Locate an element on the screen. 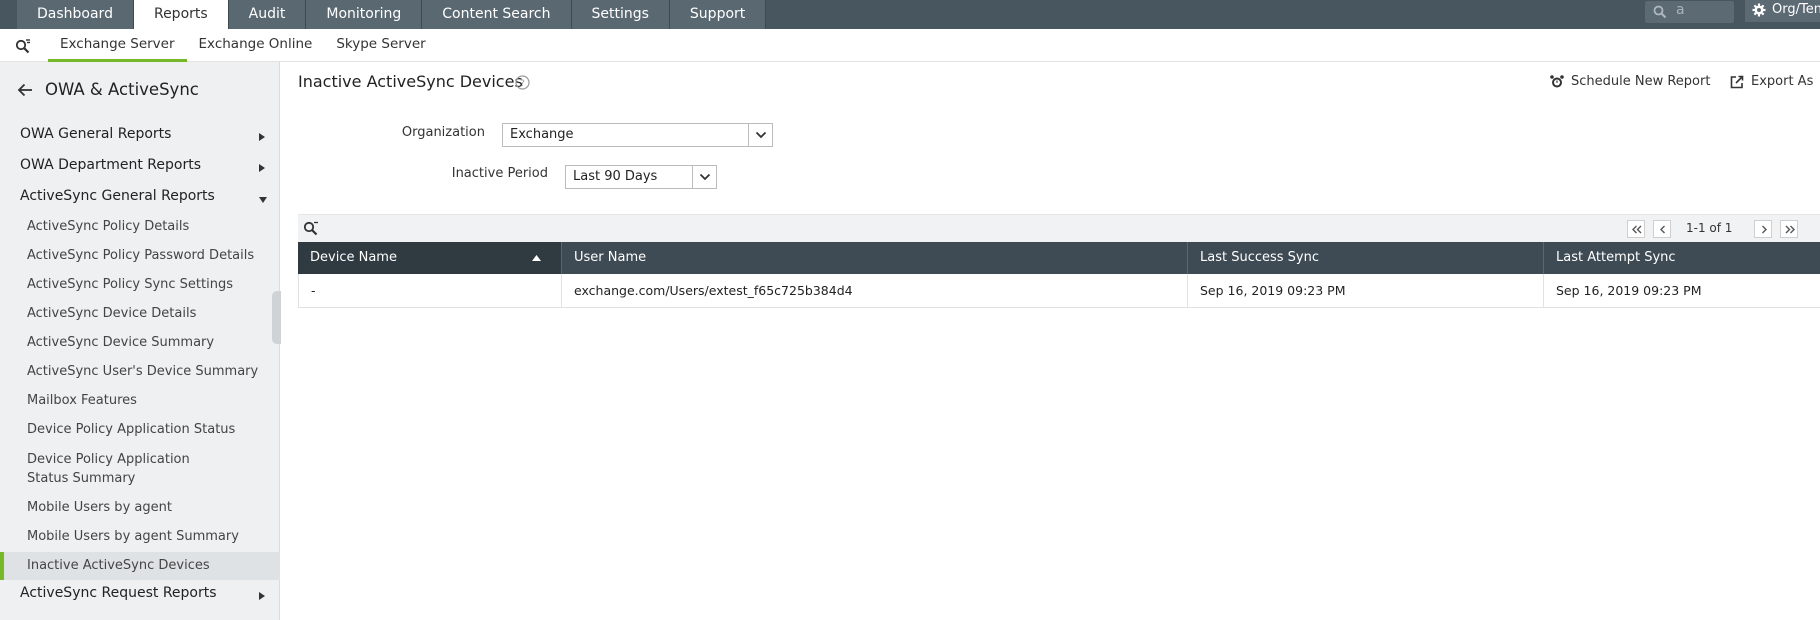 This screenshot has height=620, width=1820. back-arrow-icon is located at coordinates (25, 90).